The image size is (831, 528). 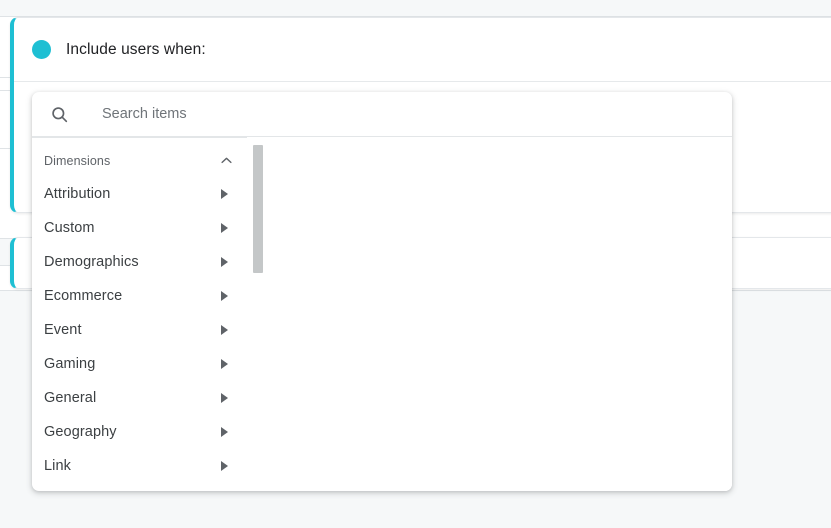 What do you see at coordinates (139, 262) in the screenshot?
I see `list-item: Demographics` at bounding box center [139, 262].